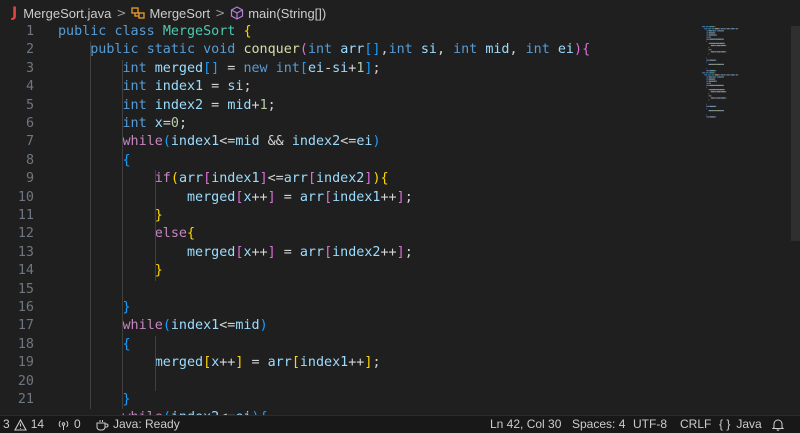  What do you see at coordinates (345, 234) in the screenshot?
I see `code-line: 12 else{` at bounding box center [345, 234].